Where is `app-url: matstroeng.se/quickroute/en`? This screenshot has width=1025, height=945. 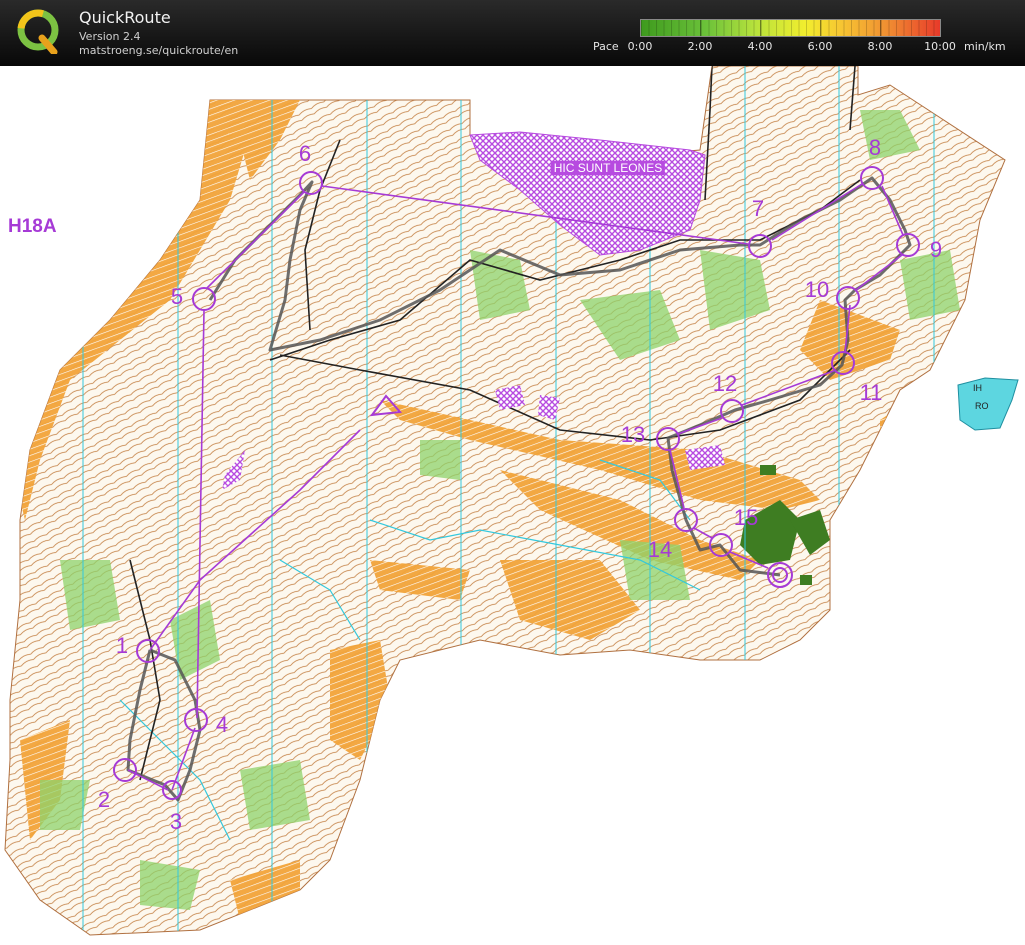 app-url: matstroeng.se/quickroute/en is located at coordinates (159, 50).